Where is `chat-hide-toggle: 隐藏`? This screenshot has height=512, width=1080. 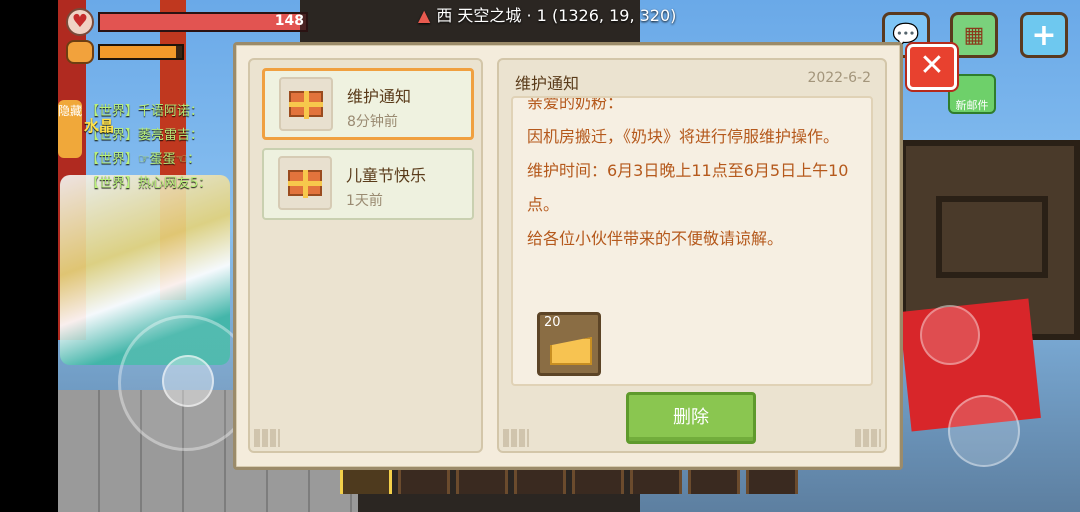
chat-hide-toggle: 隐藏 is located at coordinates (70, 129).